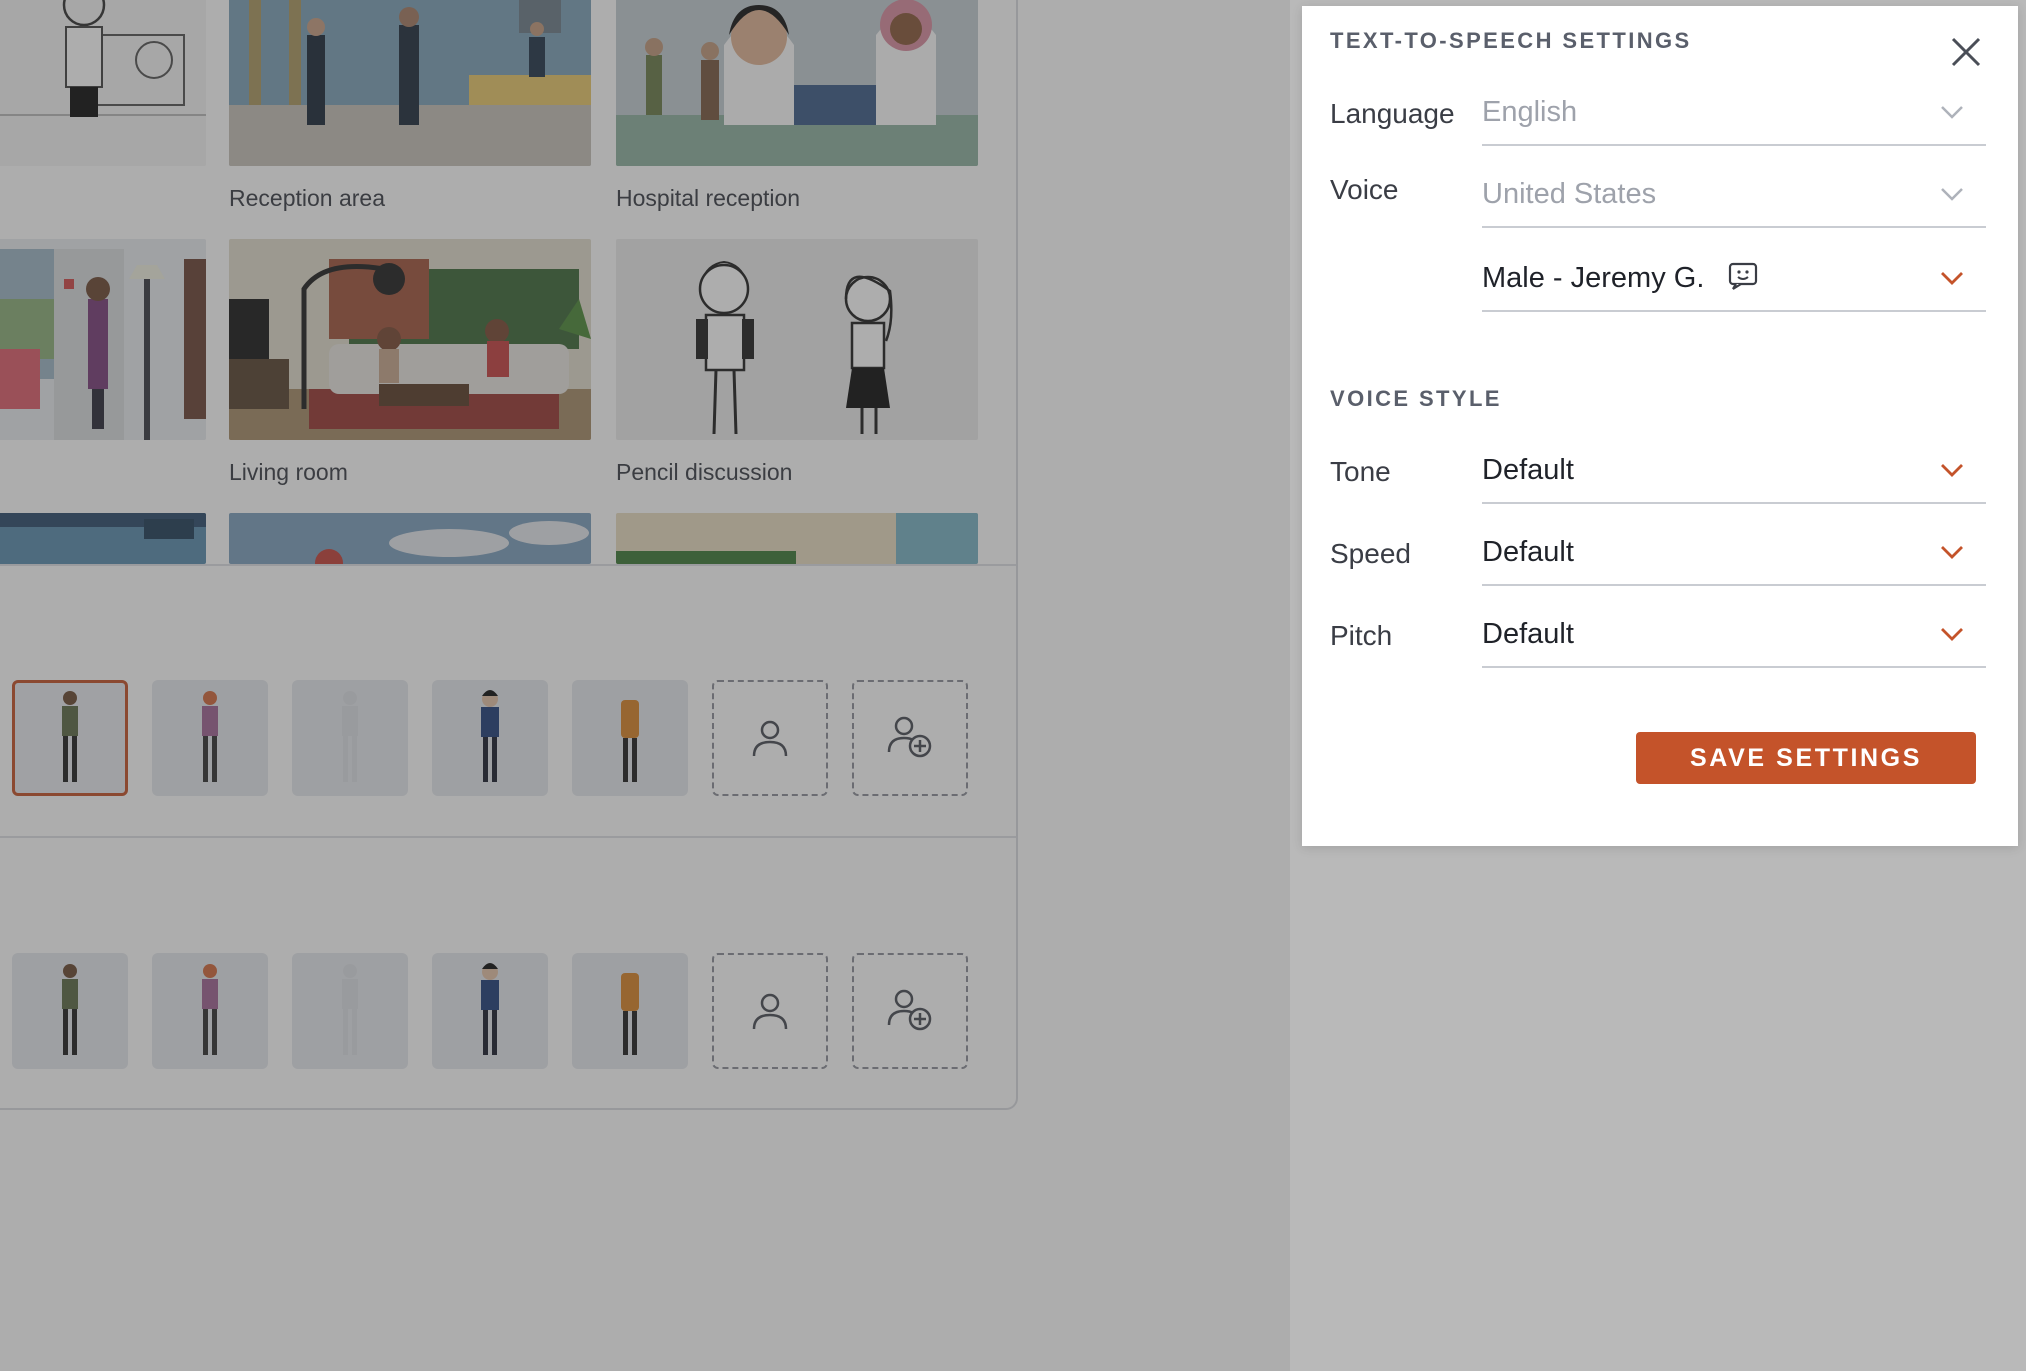 This screenshot has width=2026, height=1371. Describe the element at coordinates (1734, 637) in the screenshot. I see `pitch-select: Default` at that location.